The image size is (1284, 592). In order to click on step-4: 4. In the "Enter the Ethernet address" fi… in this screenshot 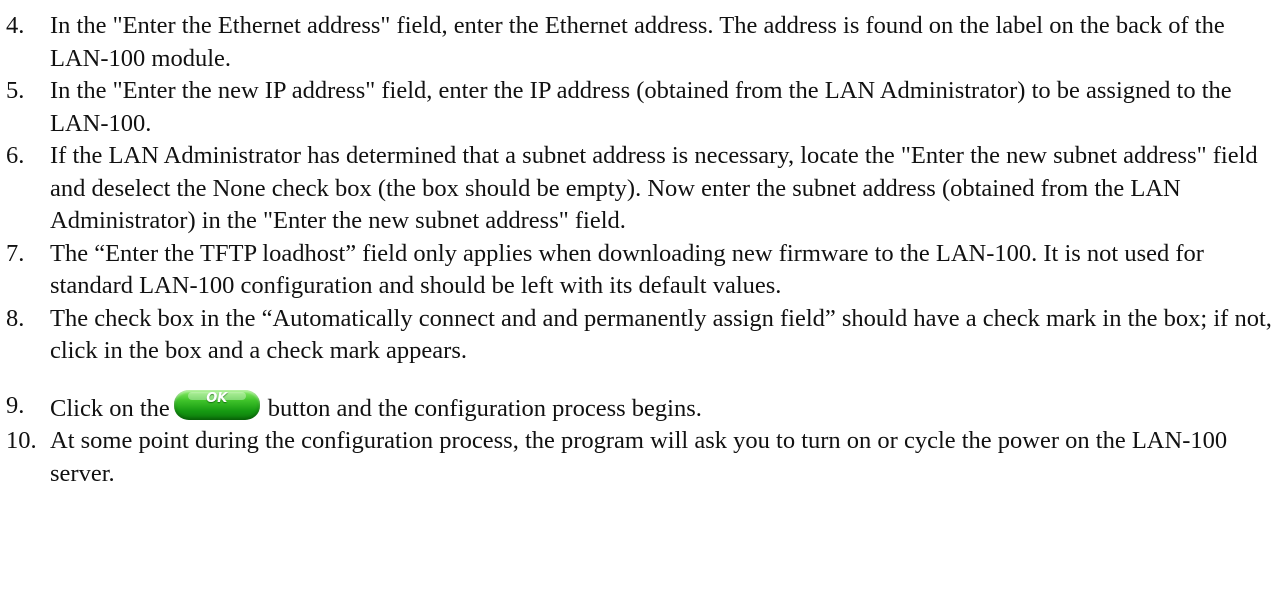, I will do `click(641, 42)`.